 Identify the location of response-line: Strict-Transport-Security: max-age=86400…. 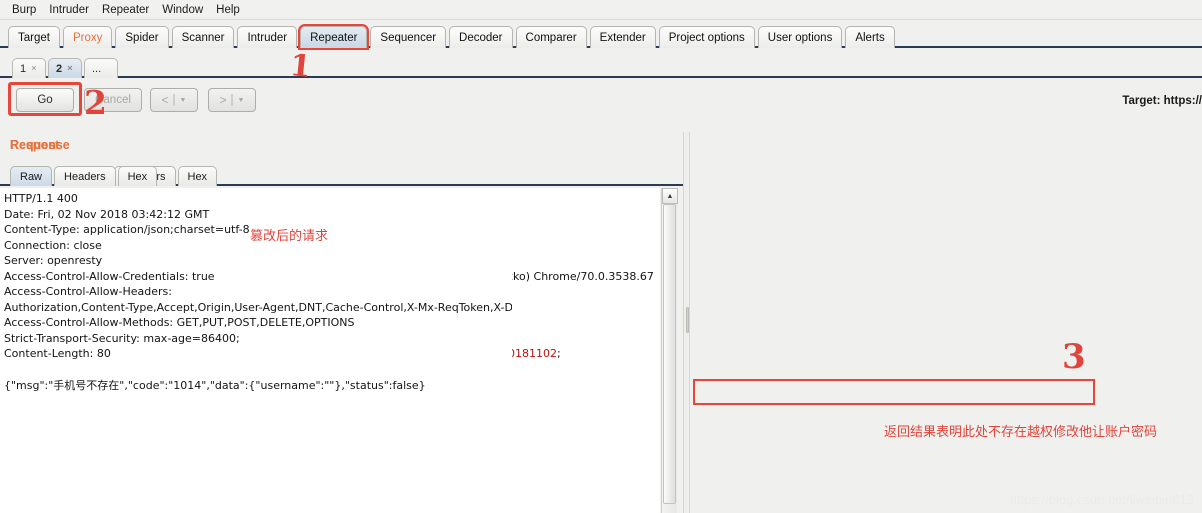
(122, 338).